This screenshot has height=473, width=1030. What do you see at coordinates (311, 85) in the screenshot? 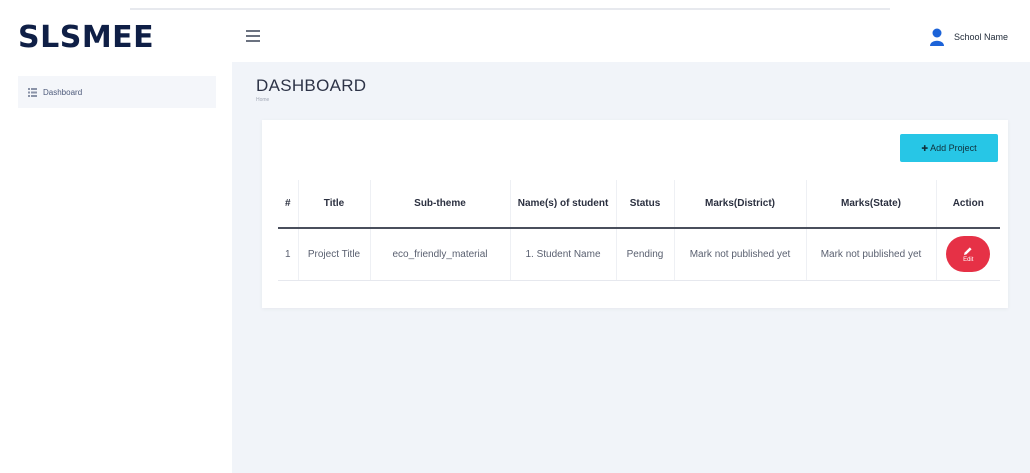
I see `page-title: DASHBOARD` at bounding box center [311, 85].